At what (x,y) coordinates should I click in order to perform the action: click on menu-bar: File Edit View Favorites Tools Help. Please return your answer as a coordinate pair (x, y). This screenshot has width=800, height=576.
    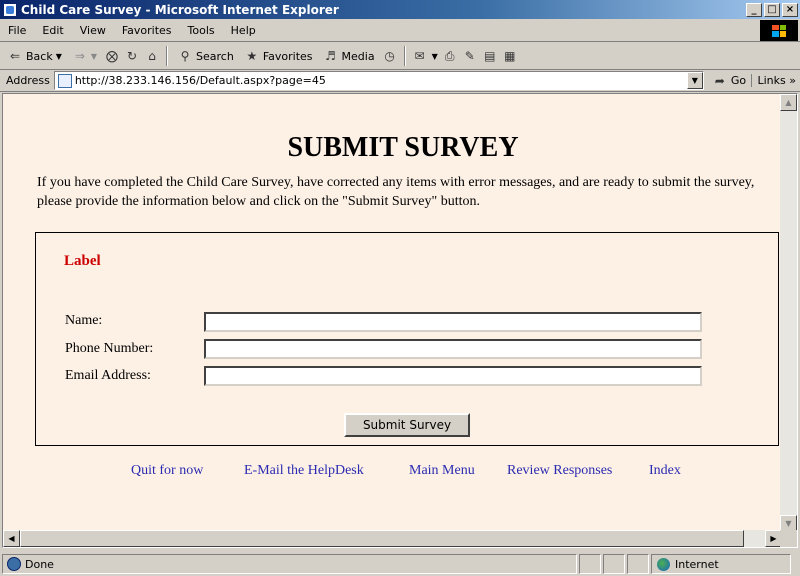
    Looking at the image, I should click on (400, 30).